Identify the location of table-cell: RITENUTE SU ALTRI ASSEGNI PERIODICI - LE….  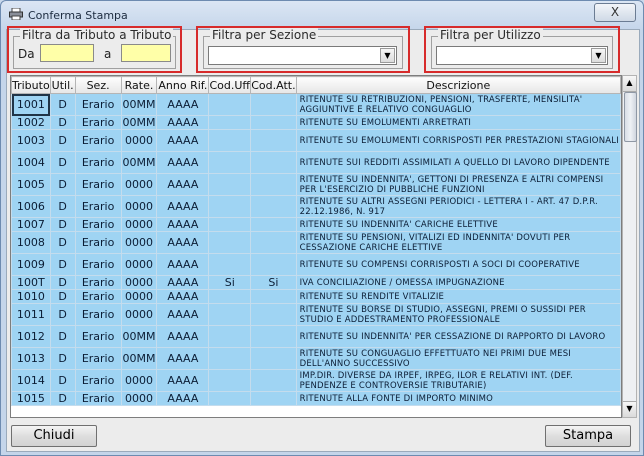
(458, 206).